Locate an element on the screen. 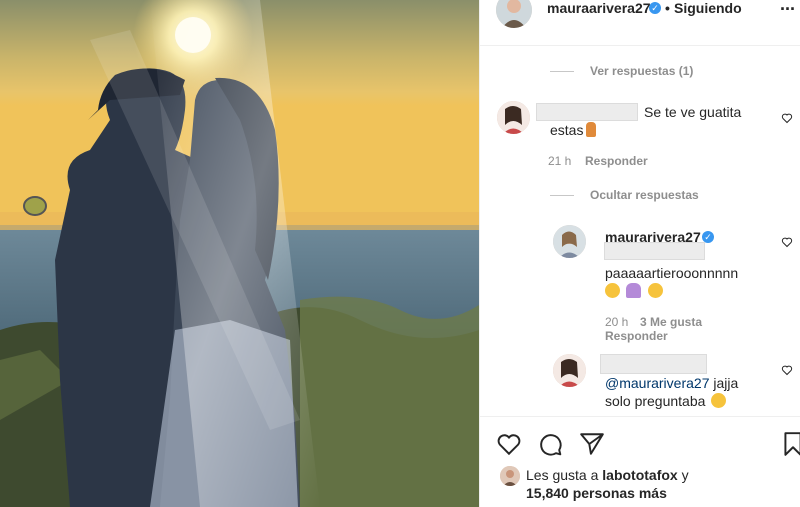 Image resolution: width=800 pixels, height=507 pixels. bookmark-icon is located at coordinates (791, 444).